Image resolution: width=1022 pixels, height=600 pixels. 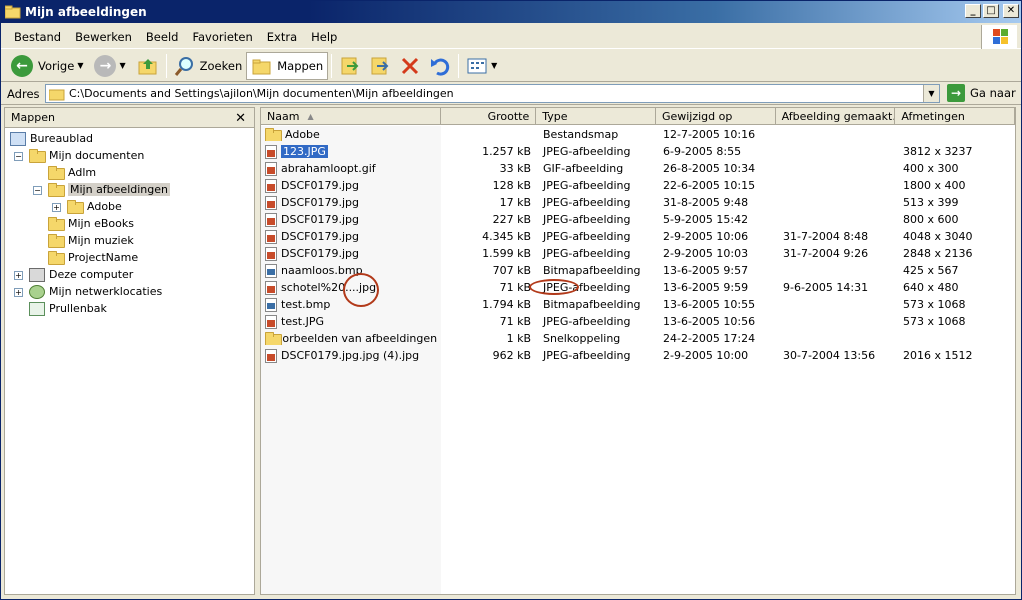 What do you see at coordinates (515, 287) in the screenshot?
I see `cell-text: 71 kB` at bounding box center [515, 287].